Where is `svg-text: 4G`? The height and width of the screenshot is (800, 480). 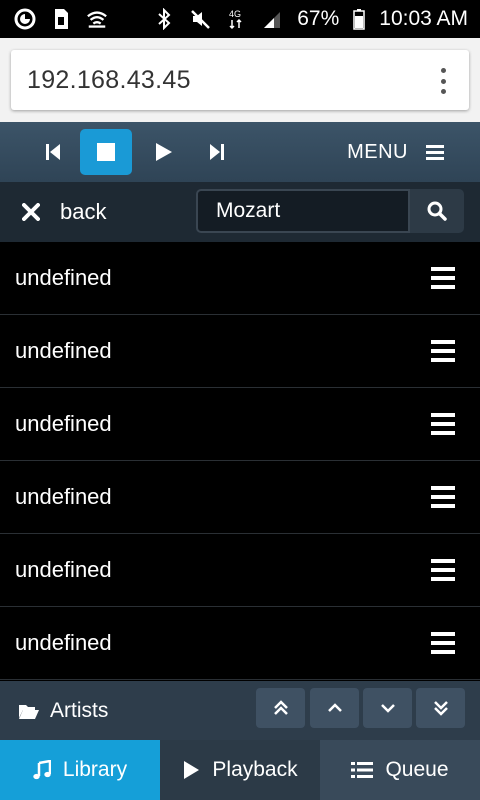
svg-text: 4G is located at coordinates (235, 14).